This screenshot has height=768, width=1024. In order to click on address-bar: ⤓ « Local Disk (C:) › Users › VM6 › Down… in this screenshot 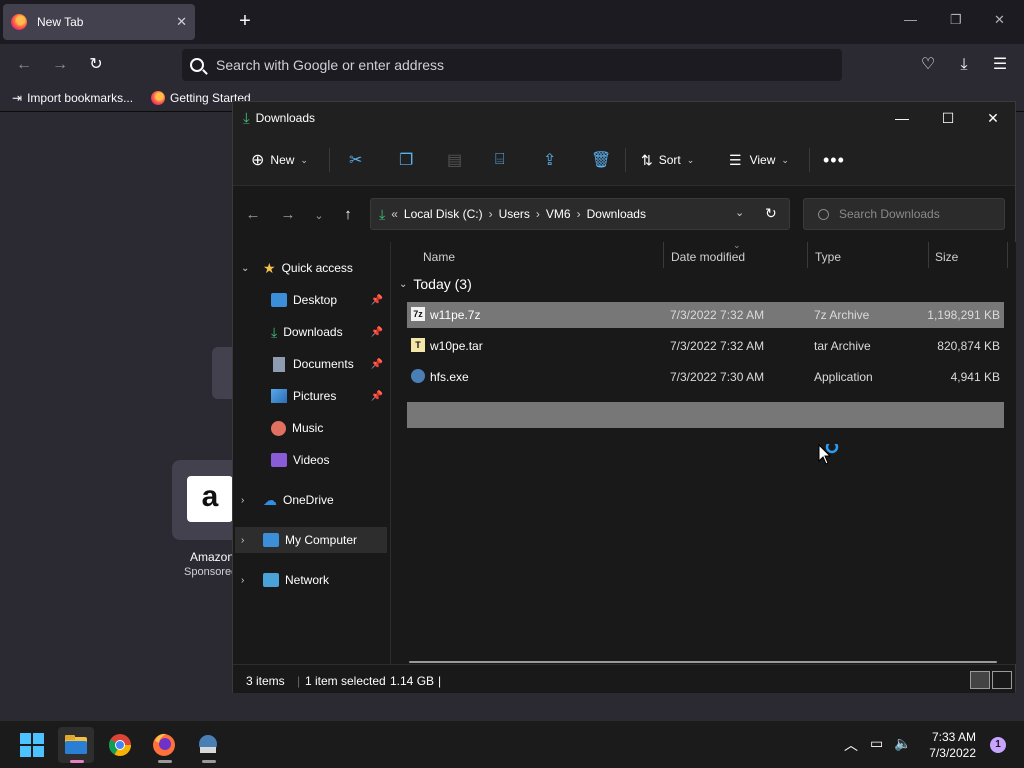, I will do `click(580, 214)`.